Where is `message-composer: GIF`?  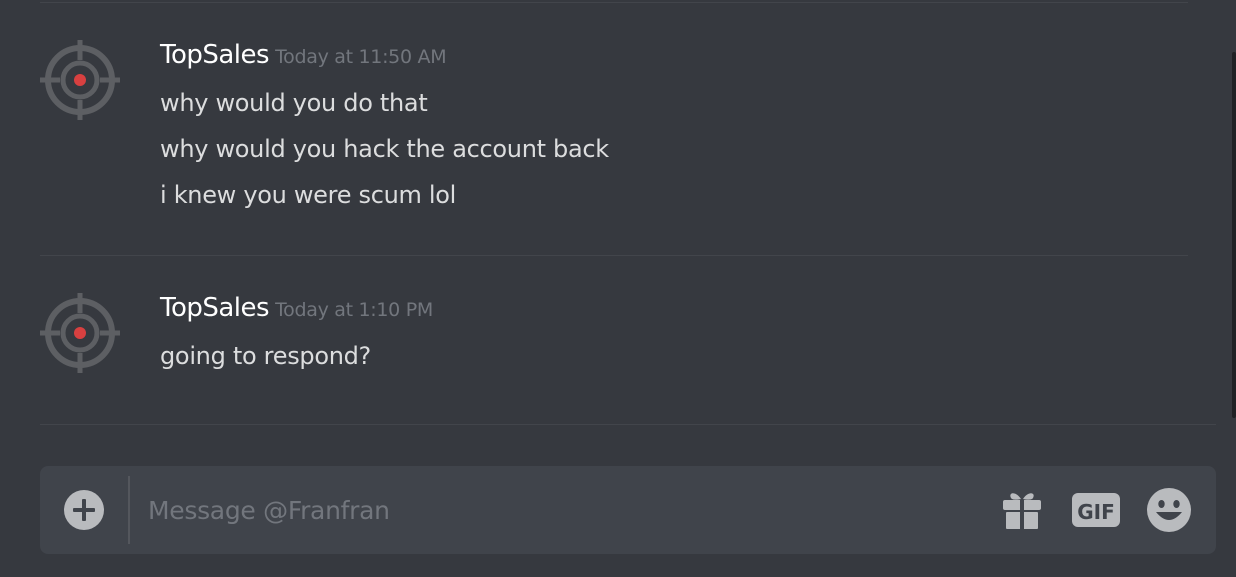 message-composer: GIF is located at coordinates (628, 510).